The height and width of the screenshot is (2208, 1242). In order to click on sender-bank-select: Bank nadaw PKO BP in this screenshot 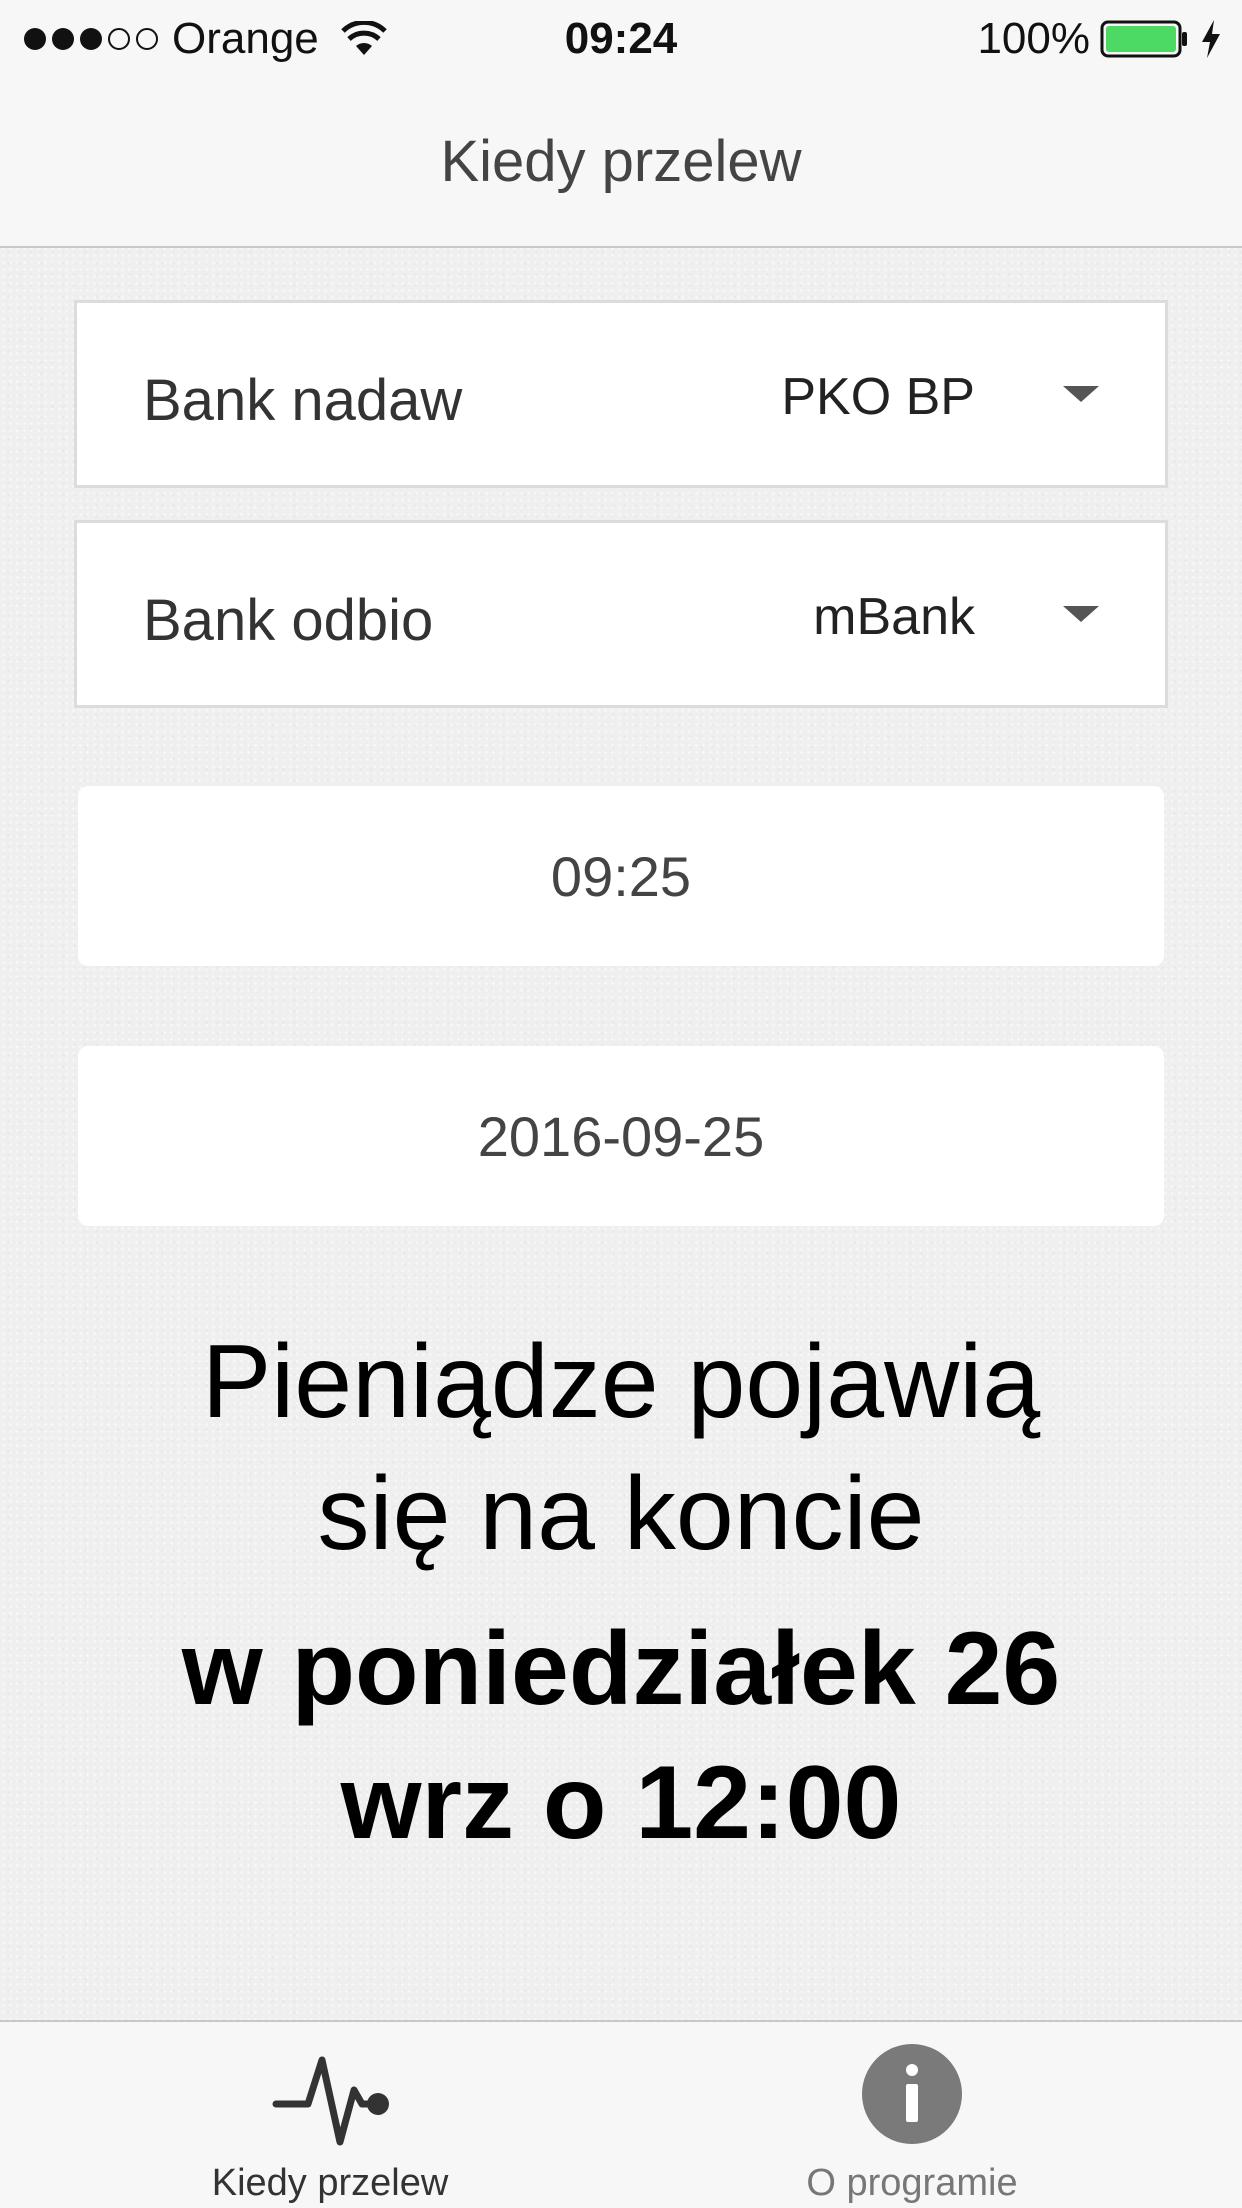, I will do `click(621, 394)`.